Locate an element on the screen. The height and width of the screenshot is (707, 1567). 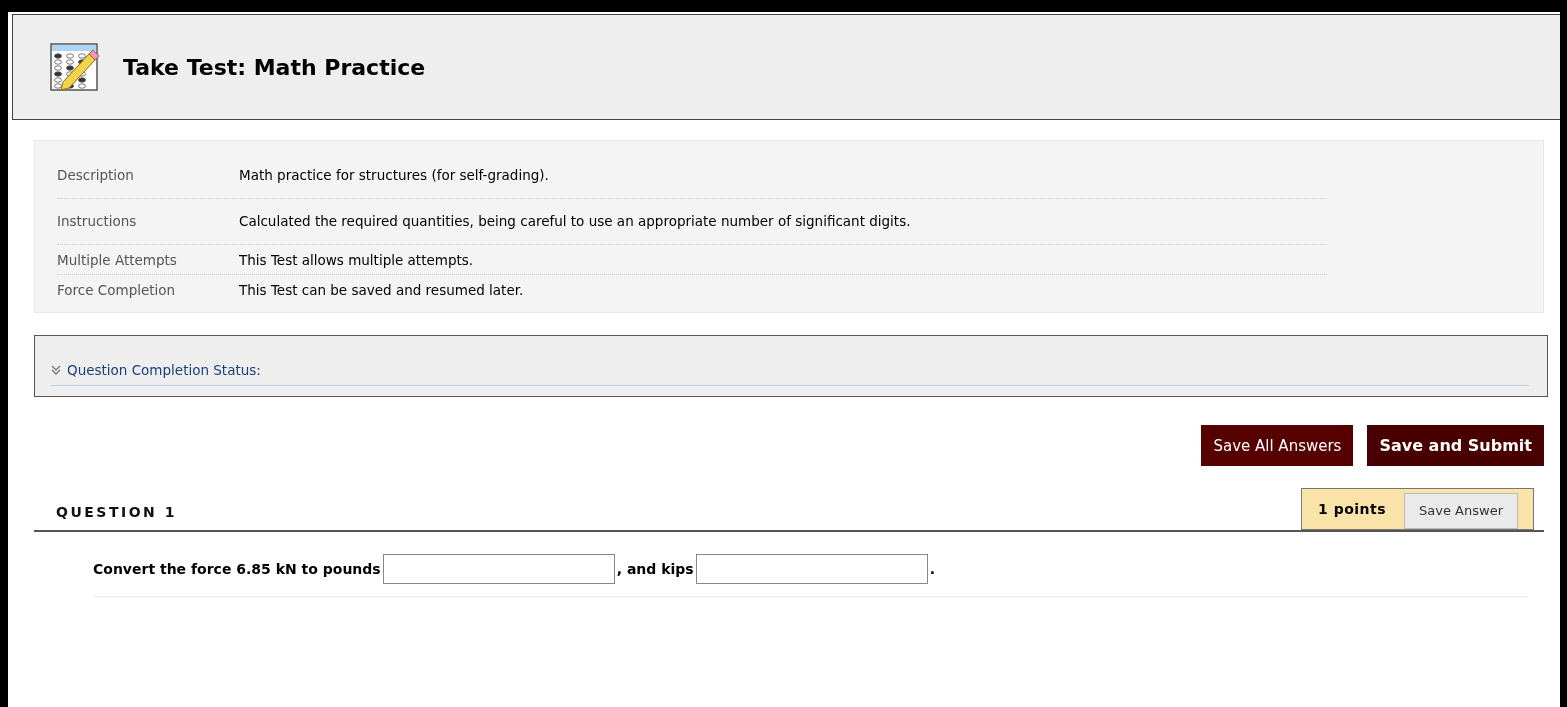
completion-status-link: Question Completion Status: is located at coordinates (164, 370).